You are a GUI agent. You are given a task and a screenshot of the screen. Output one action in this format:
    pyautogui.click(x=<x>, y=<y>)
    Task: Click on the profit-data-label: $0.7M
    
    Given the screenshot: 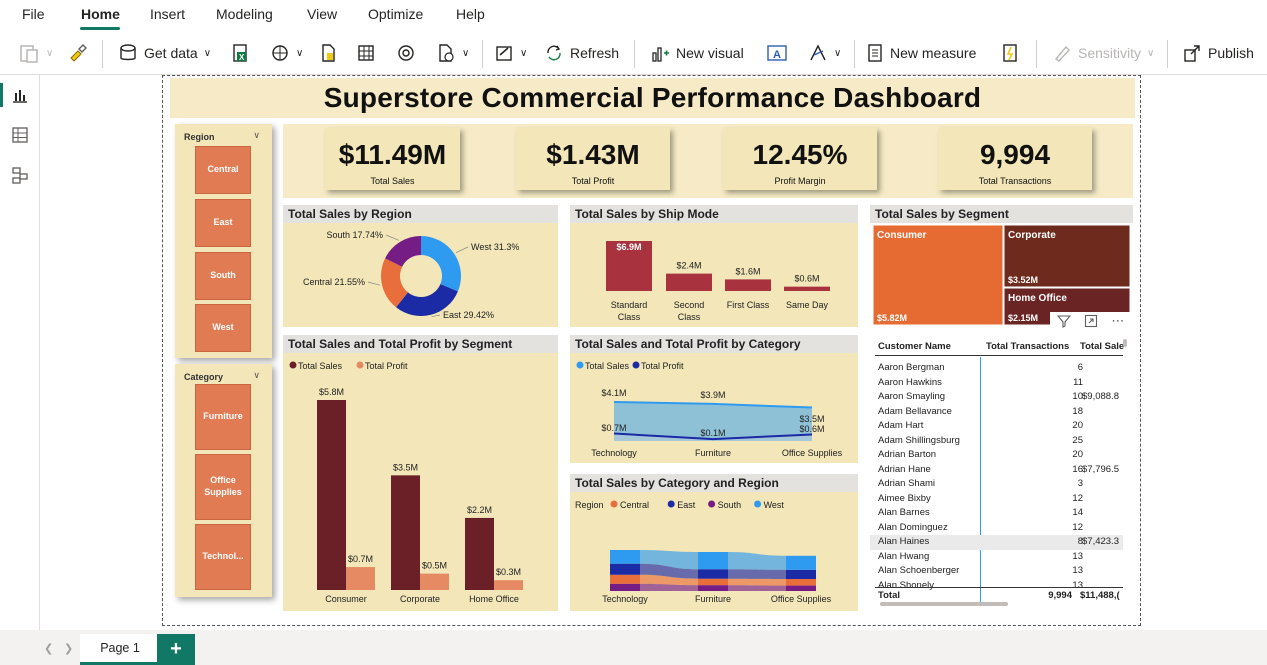 What is the action you would take?
    pyautogui.click(x=613, y=428)
    